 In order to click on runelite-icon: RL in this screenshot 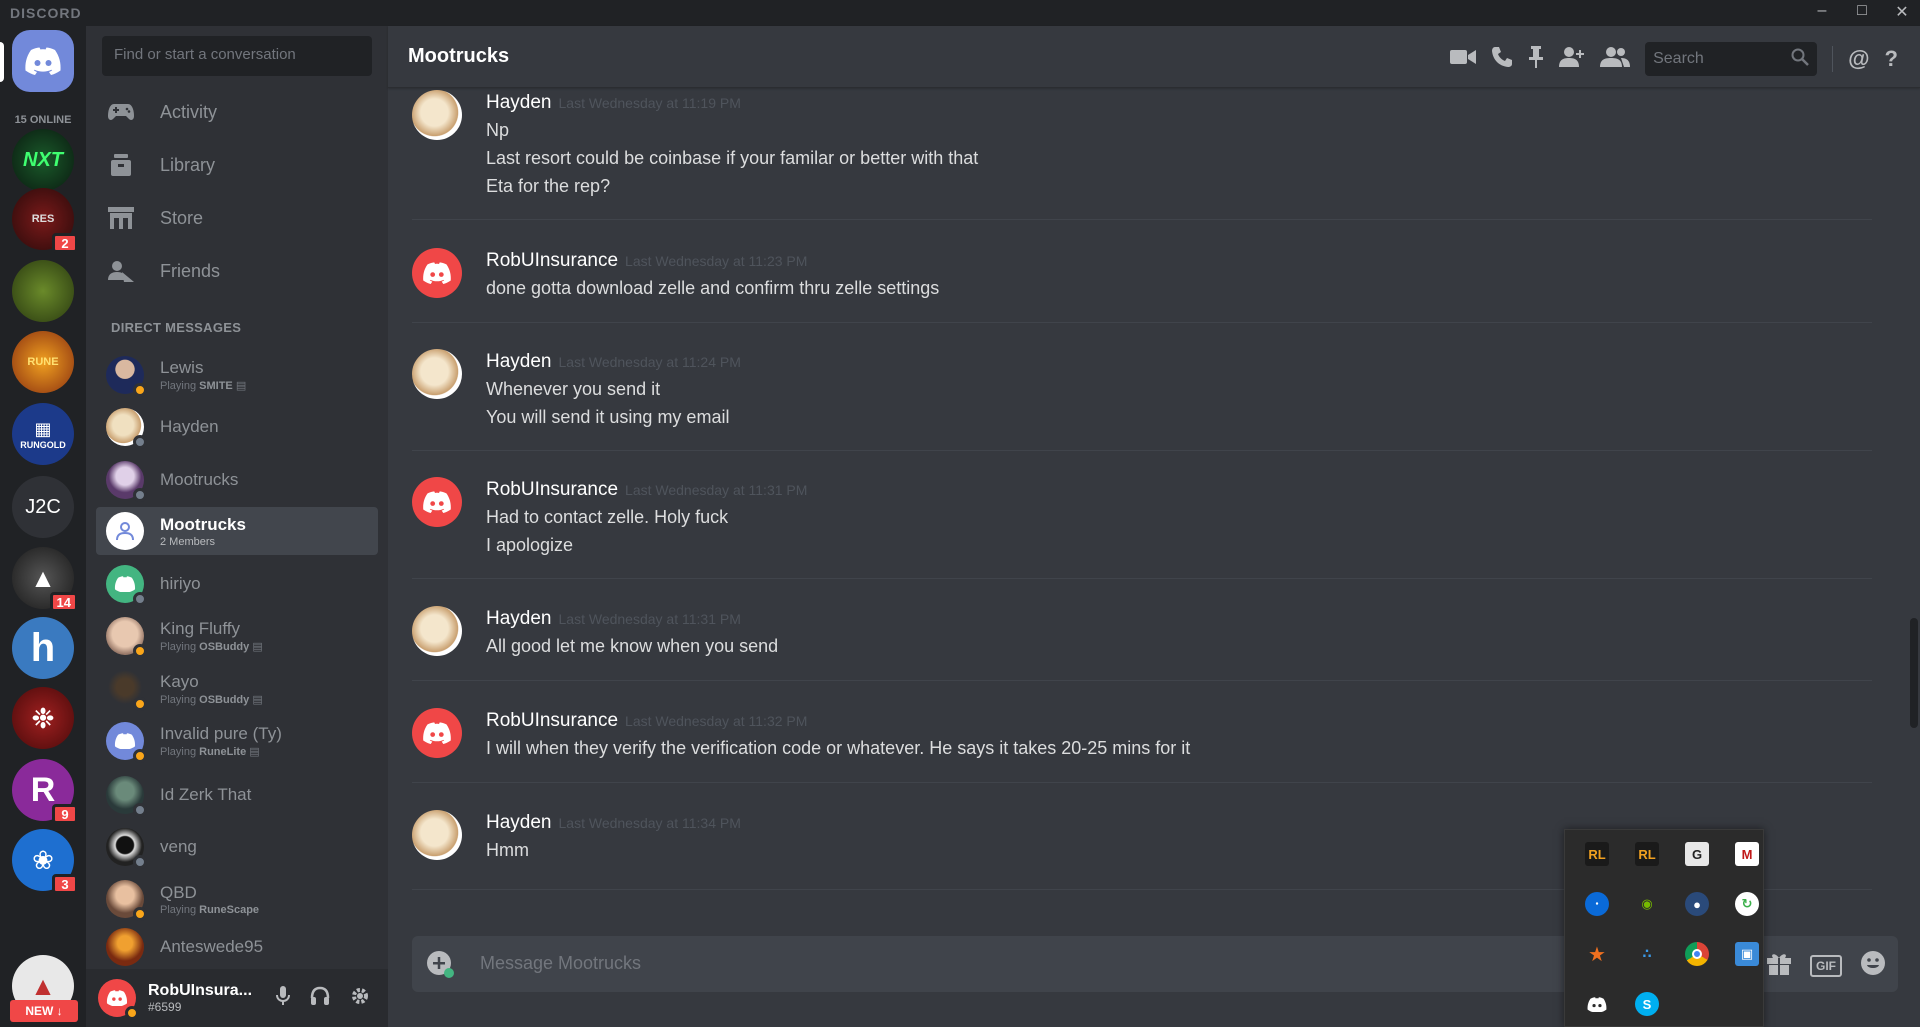, I will do `click(1597, 854)`.